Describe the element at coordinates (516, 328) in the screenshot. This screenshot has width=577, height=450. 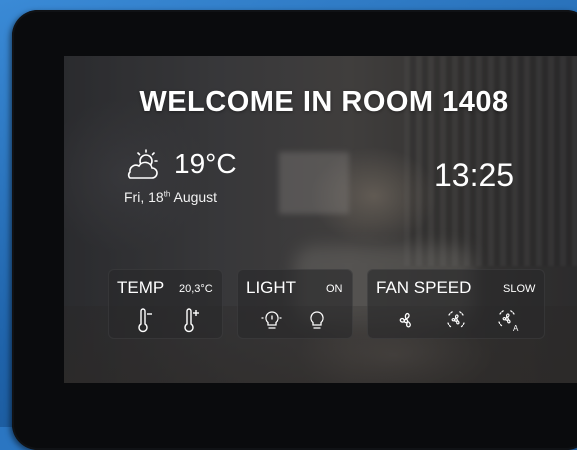
I see `svg-text: A` at that location.